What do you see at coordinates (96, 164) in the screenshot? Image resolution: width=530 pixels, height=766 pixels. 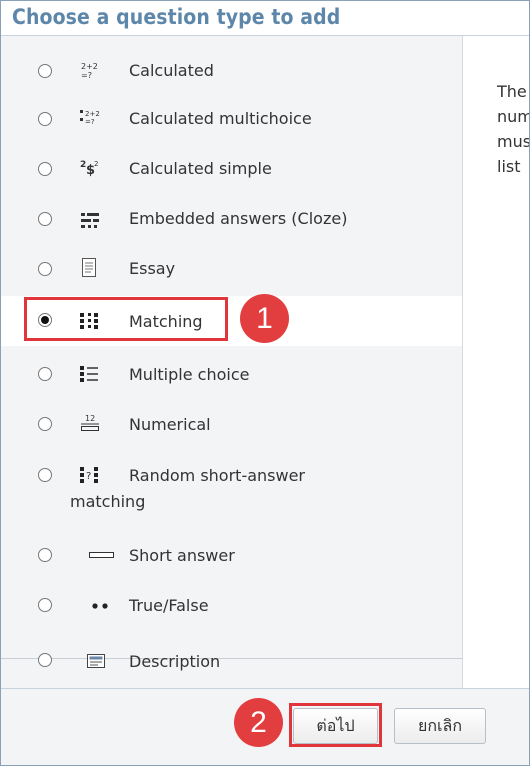 I see `svg-text: 2` at bounding box center [96, 164].